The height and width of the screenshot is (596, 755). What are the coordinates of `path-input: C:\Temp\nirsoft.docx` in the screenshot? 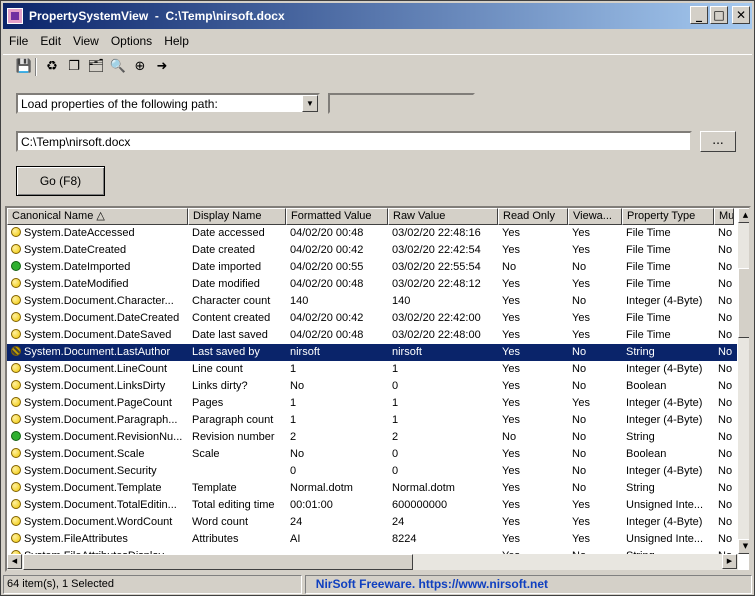 It's located at (354, 141).